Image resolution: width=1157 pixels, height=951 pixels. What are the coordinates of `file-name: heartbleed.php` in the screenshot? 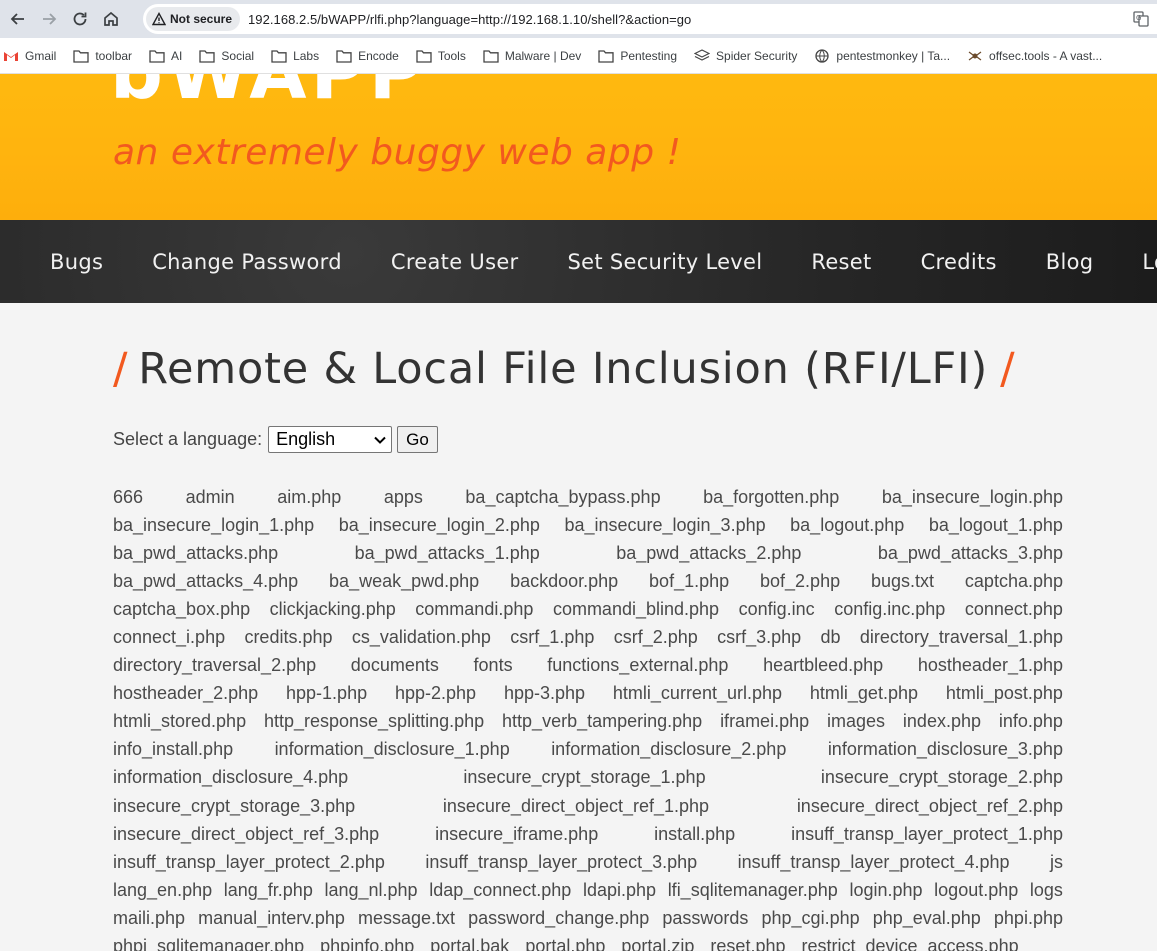 It's located at (823, 665).